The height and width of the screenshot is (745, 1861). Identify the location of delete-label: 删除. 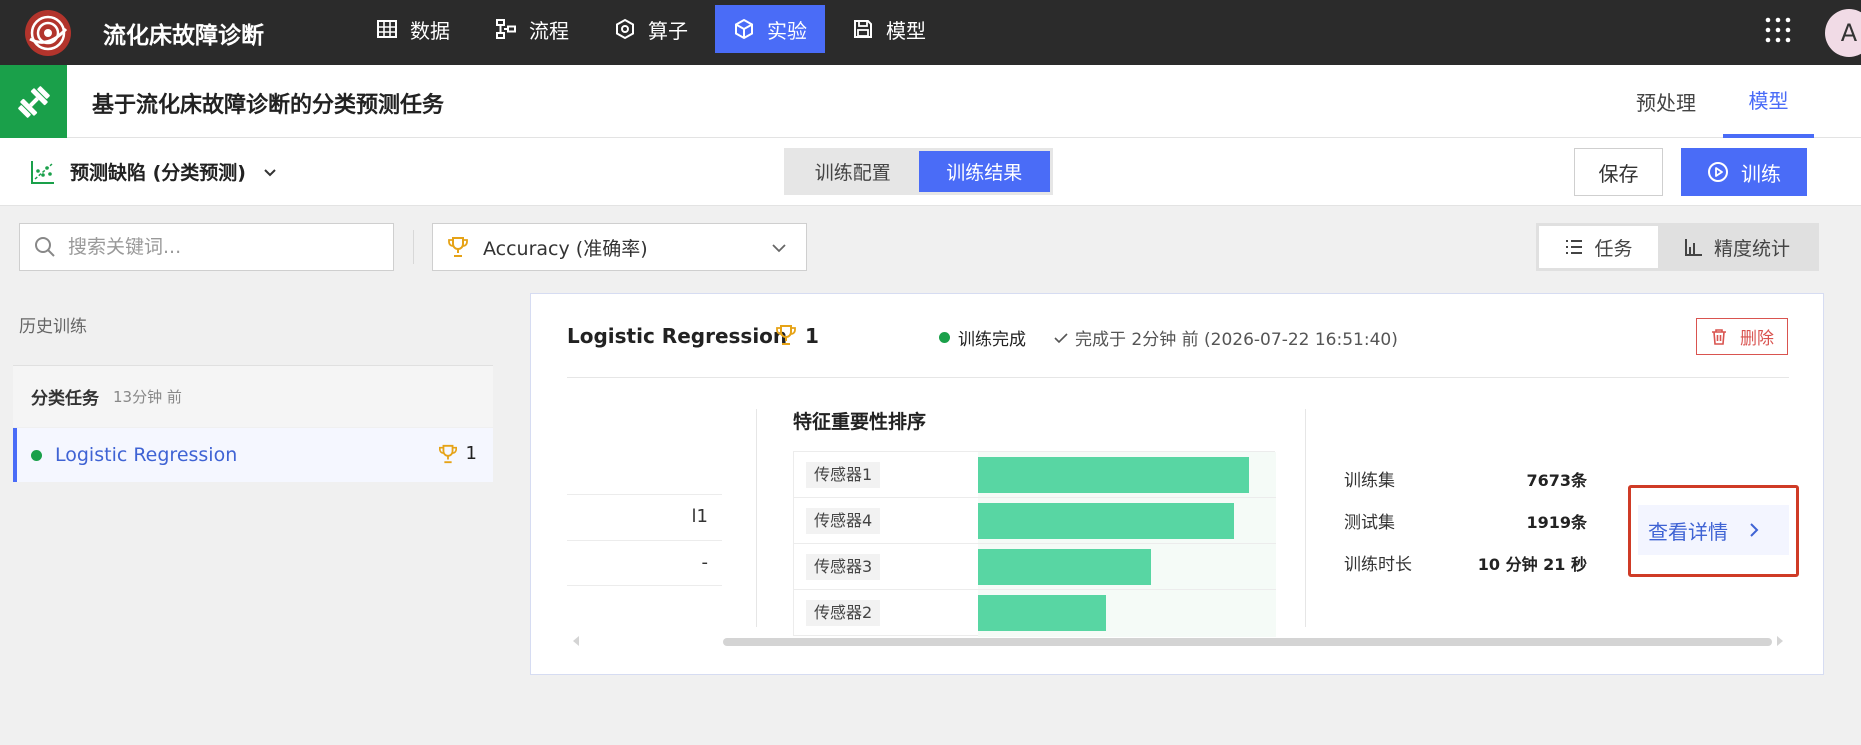
(1757, 339).